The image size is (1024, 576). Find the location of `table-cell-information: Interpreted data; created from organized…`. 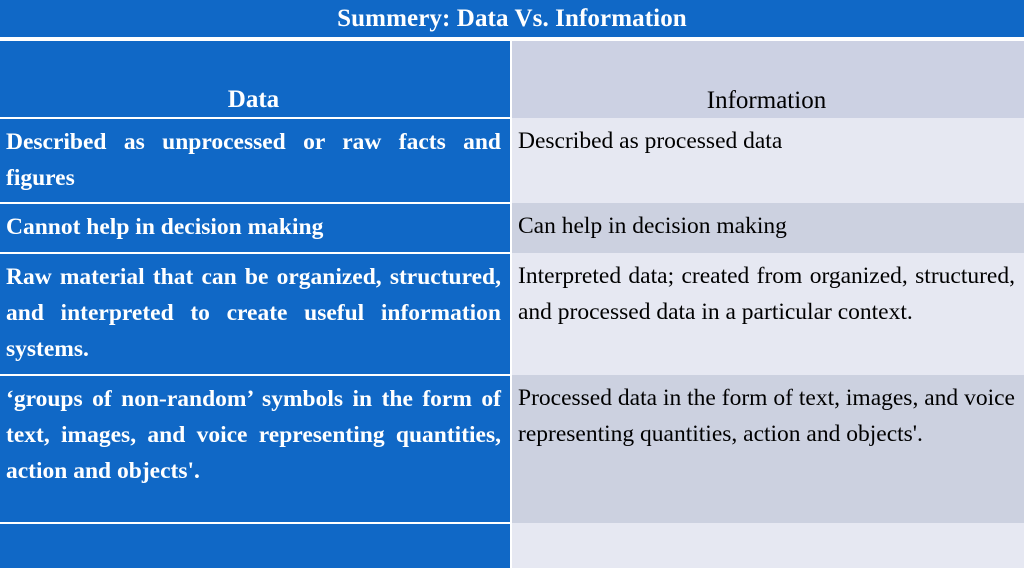

table-cell-information: Interpreted data; created from organized… is located at coordinates (767, 314).